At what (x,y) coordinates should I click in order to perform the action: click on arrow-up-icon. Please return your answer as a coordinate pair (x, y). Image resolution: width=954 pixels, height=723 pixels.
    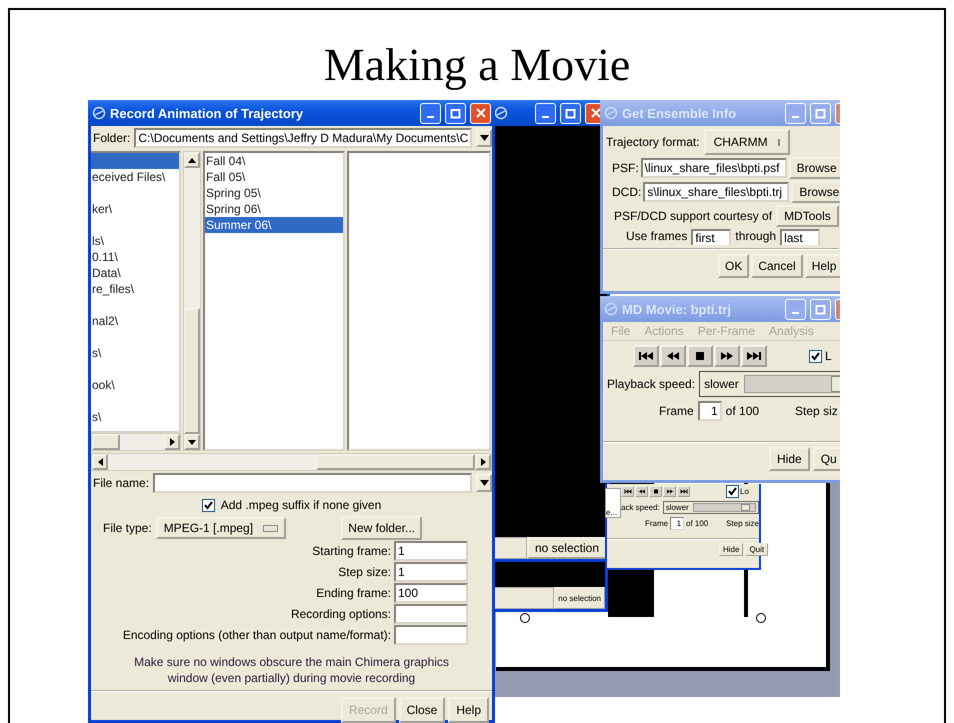
    Looking at the image, I should click on (192, 160).